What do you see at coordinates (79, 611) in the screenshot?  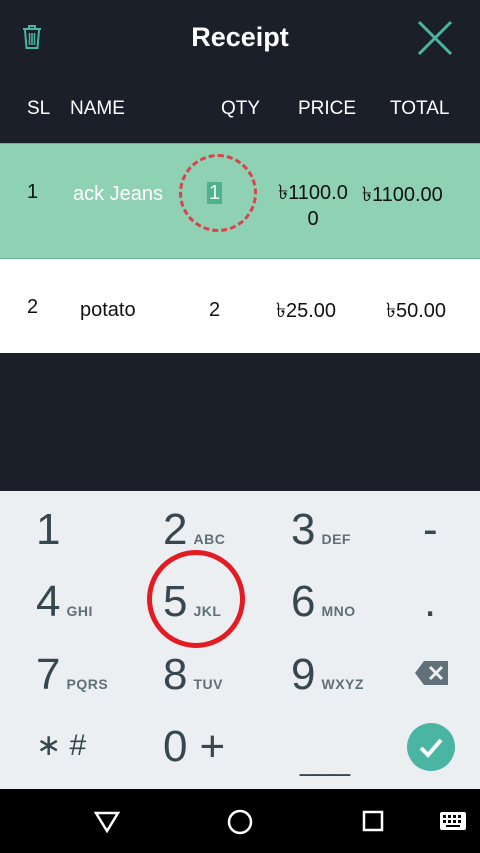 I see `key-letters: GHI` at bounding box center [79, 611].